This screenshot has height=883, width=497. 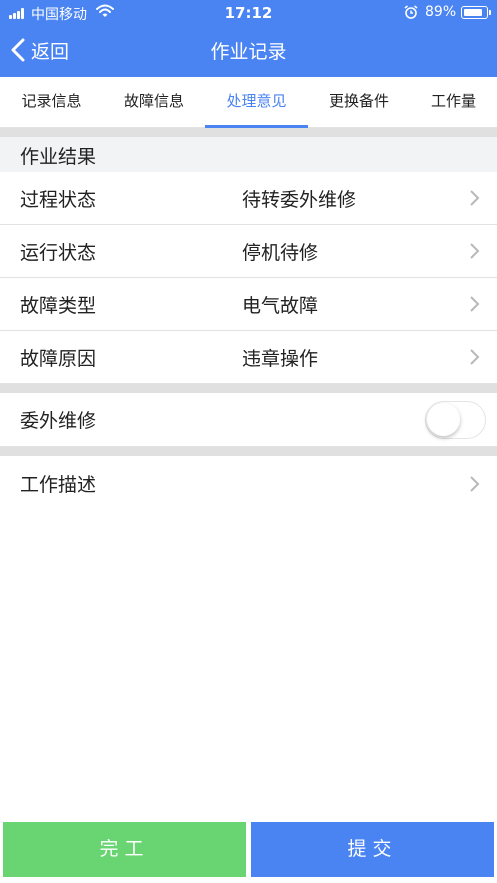 I want to click on row-fault-cause: 故障原因 违章操作, so click(x=248, y=357).